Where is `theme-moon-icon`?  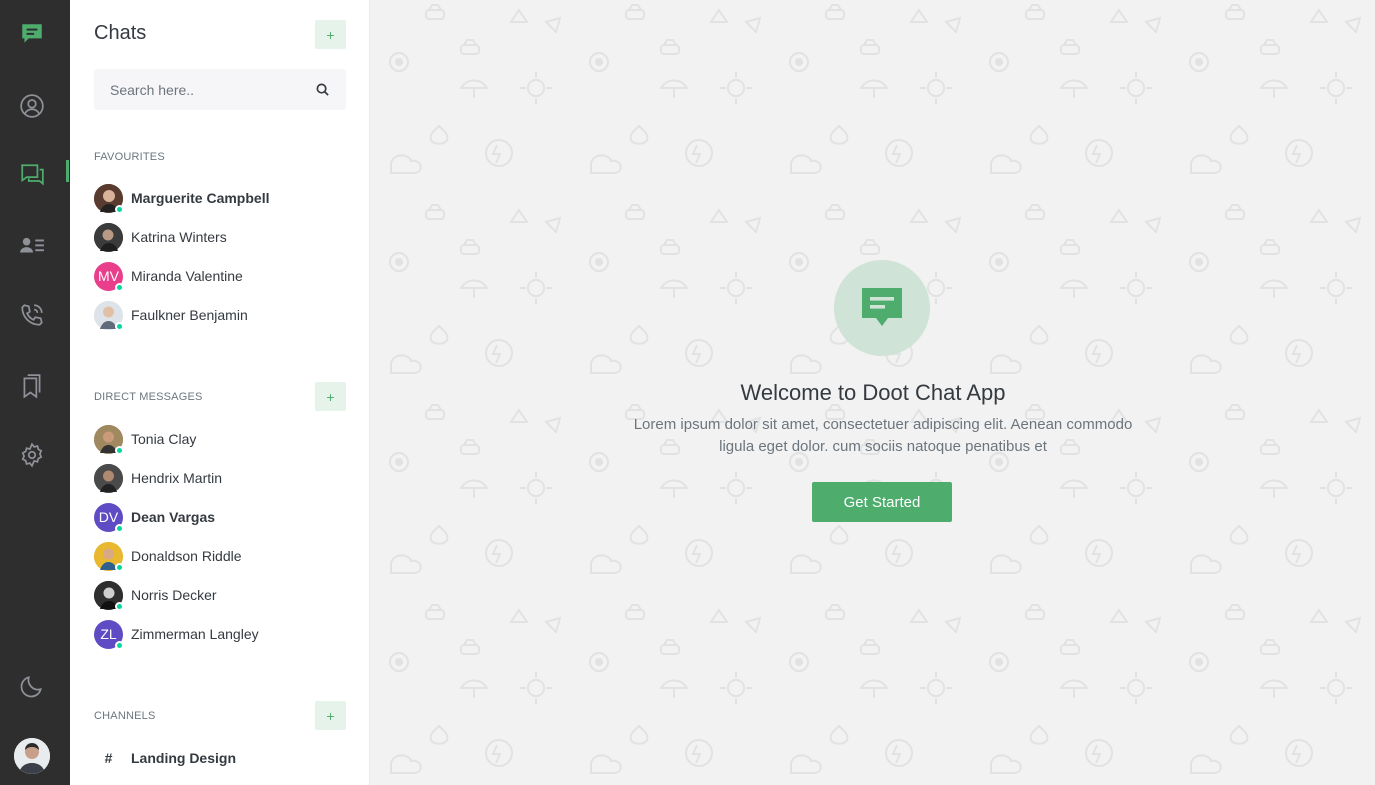 theme-moon-icon is located at coordinates (32, 686).